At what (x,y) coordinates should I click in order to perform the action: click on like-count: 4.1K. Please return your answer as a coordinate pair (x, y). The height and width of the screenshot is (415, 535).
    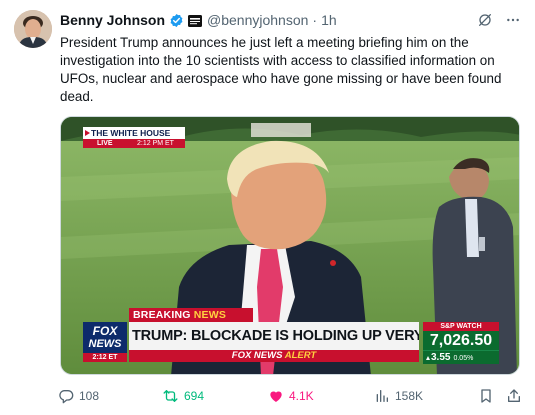
    Looking at the image, I should click on (301, 396).